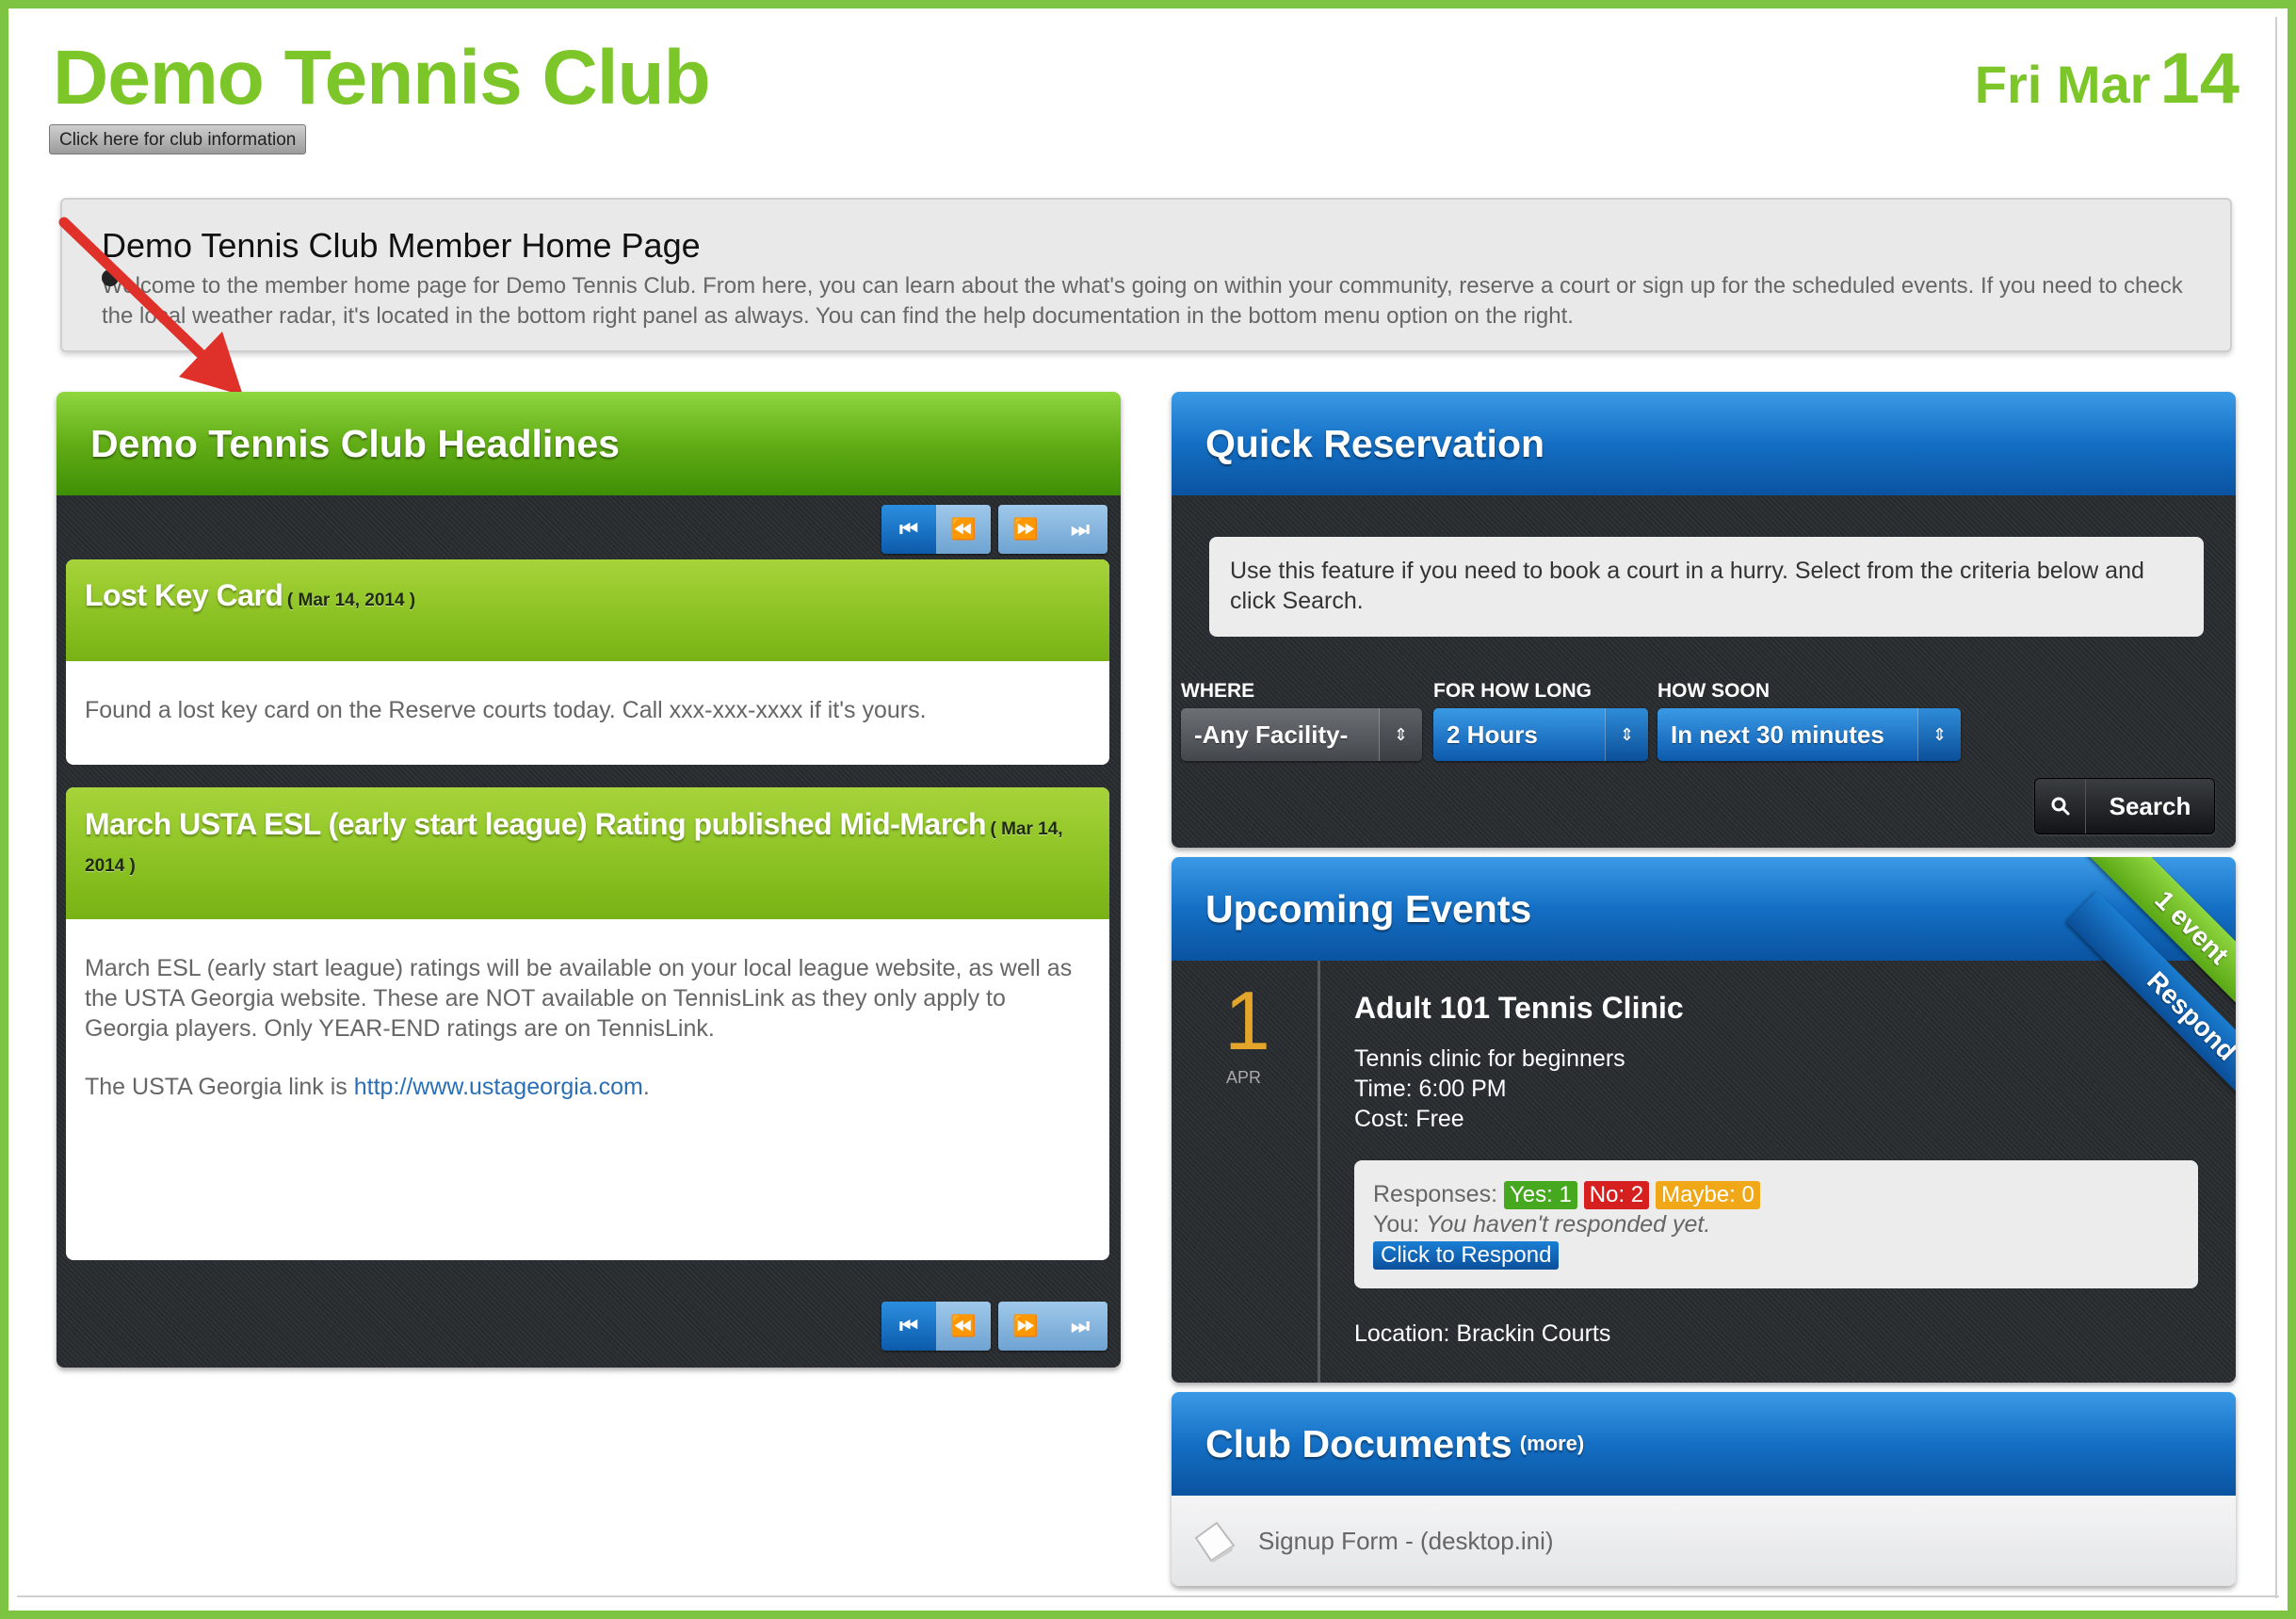  I want to click on link-suffix: ., so click(646, 1087).